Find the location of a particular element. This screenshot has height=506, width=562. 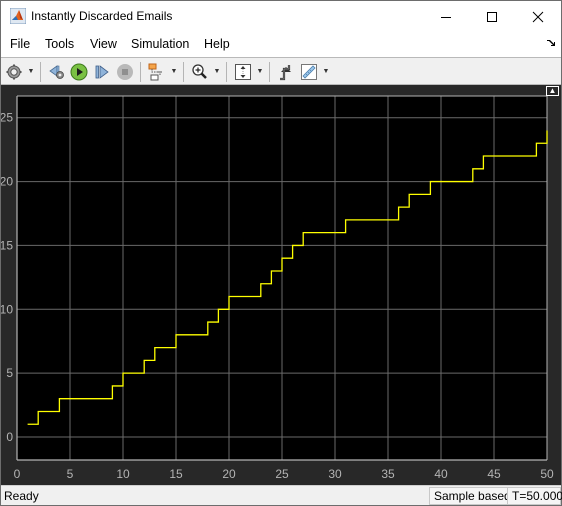

expand-arrow-icon: ▲ is located at coordinates (552, 90).